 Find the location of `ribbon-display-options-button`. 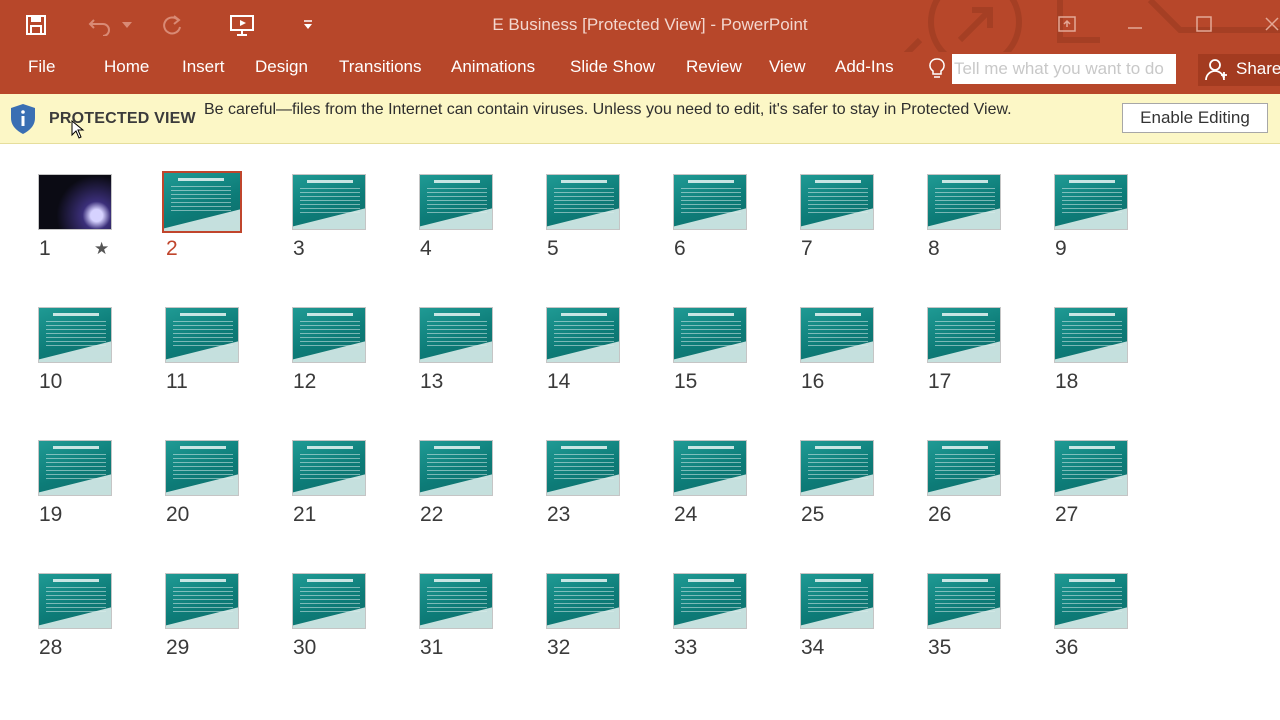

ribbon-display-options-button is located at coordinates (1067, 24).